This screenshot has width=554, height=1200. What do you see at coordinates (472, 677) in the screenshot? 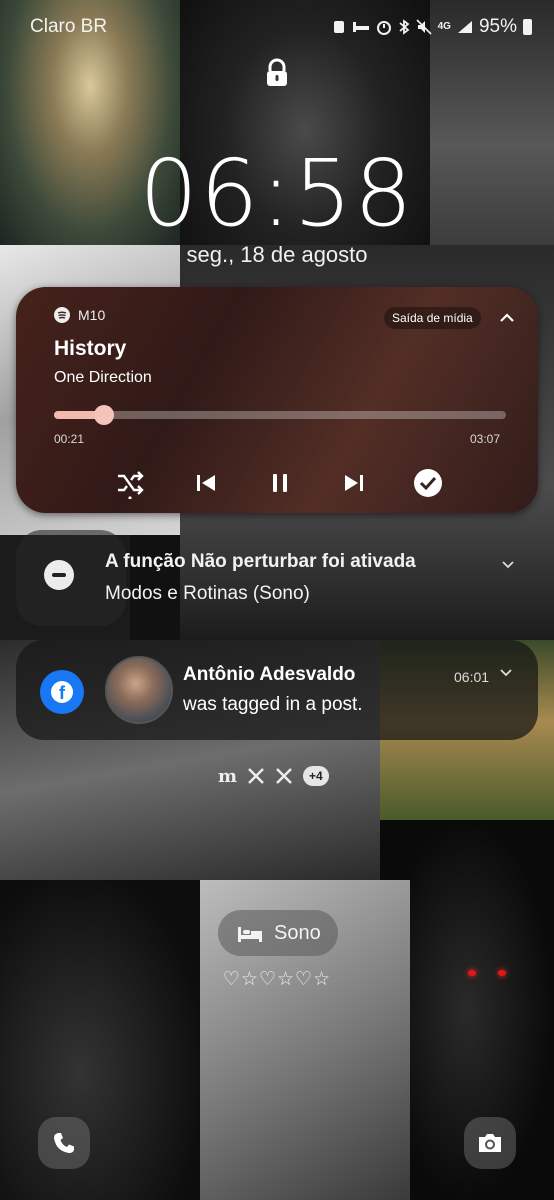
I see `notification-time: 06:01` at bounding box center [472, 677].